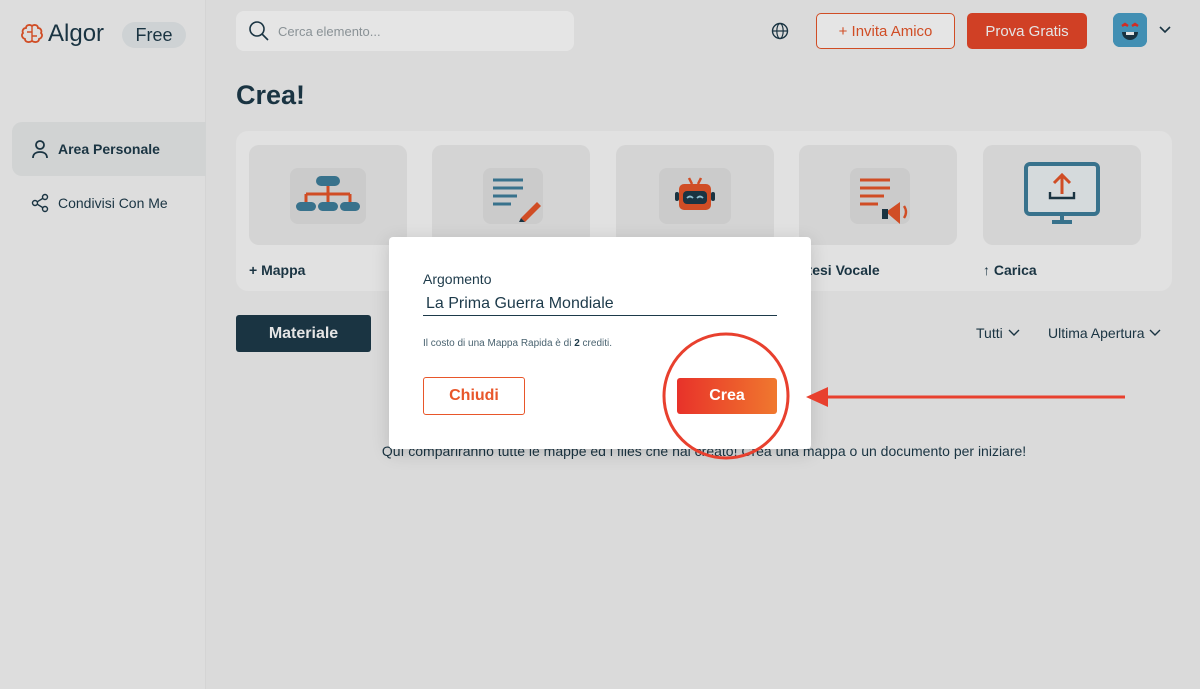 This screenshot has width=1200, height=689. What do you see at coordinates (457, 279) in the screenshot?
I see `topic-label: Argomento` at bounding box center [457, 279].